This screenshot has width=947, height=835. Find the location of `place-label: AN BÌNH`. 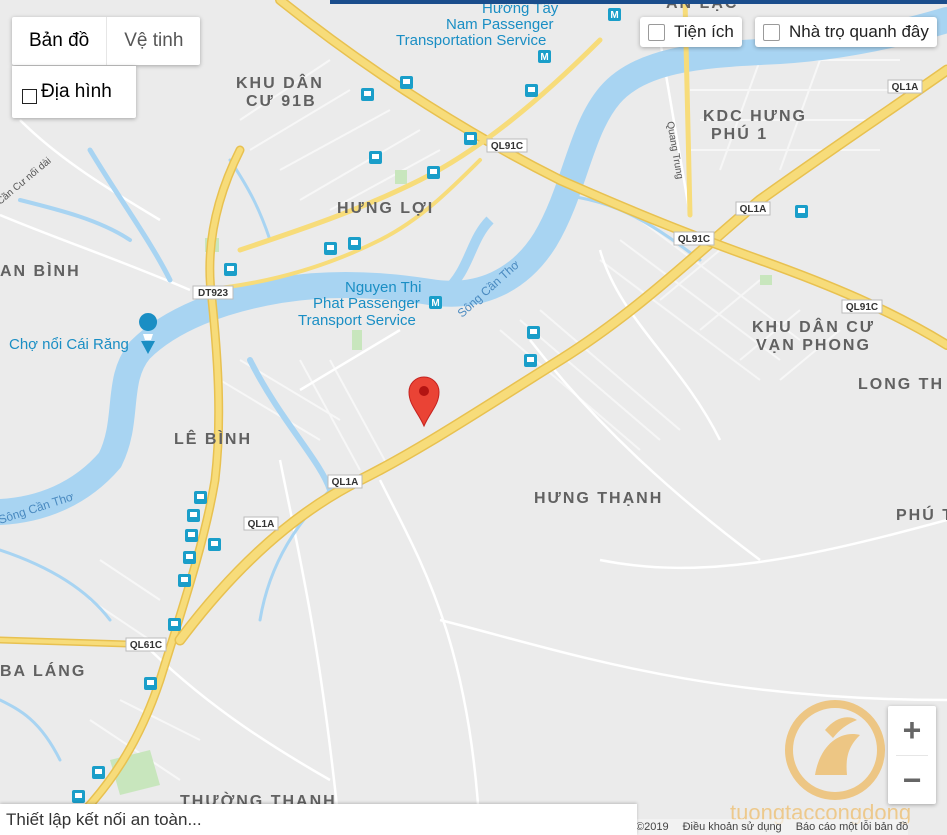

place-label: AN BÌNH is located at coordinates (40, 270).